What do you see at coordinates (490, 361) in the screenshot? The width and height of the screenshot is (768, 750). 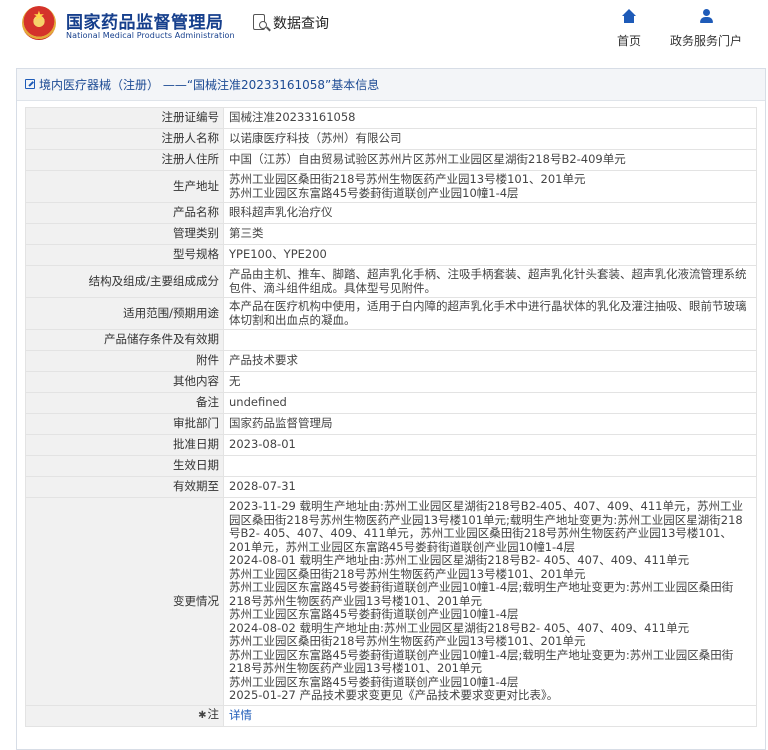 I see `field-value: 产品技术要求` at bounding box center [490, 361].